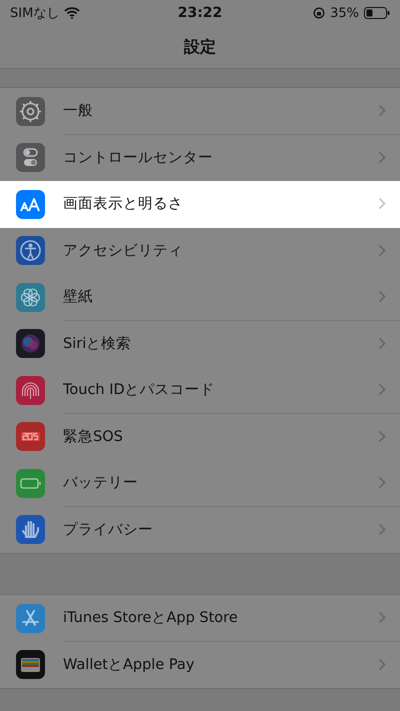 The image size is (400, 711). Describe the element at coordinates (123, 251) in the screenshot. I see `row-label: アクセシビリティ` at that location.